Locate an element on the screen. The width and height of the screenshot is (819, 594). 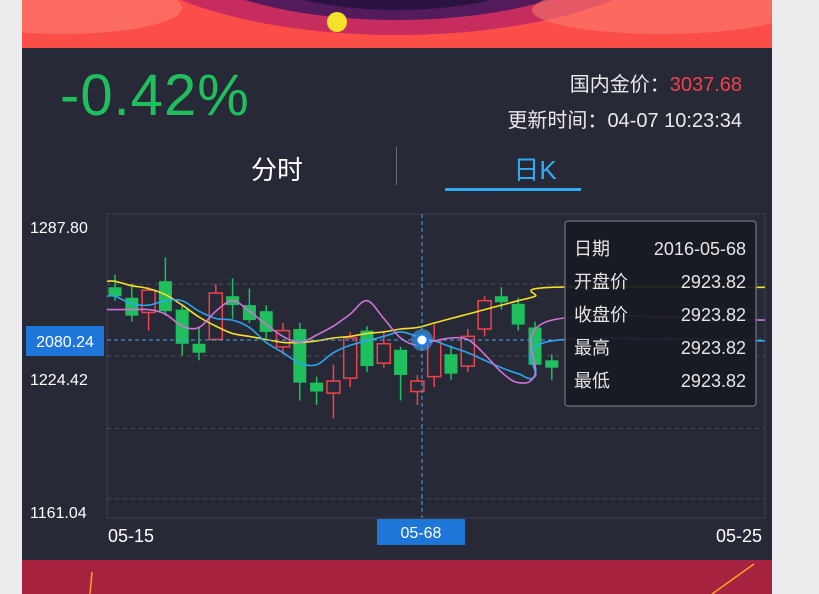
tab-divider is located at coordinates (396, 166).